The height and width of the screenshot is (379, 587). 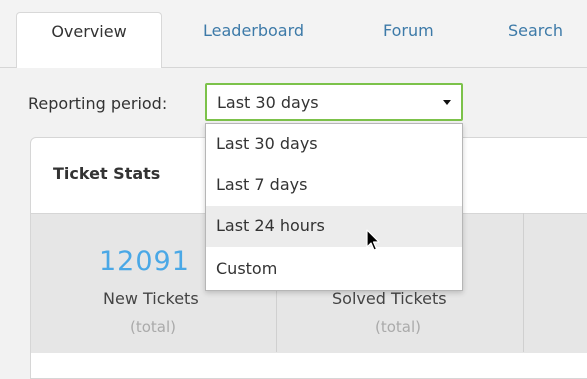 What do you see at coordinates (268, 102) in the screenshot?
I see `reporting-period-value: Last 30 days` at bounding box center [268, 102].